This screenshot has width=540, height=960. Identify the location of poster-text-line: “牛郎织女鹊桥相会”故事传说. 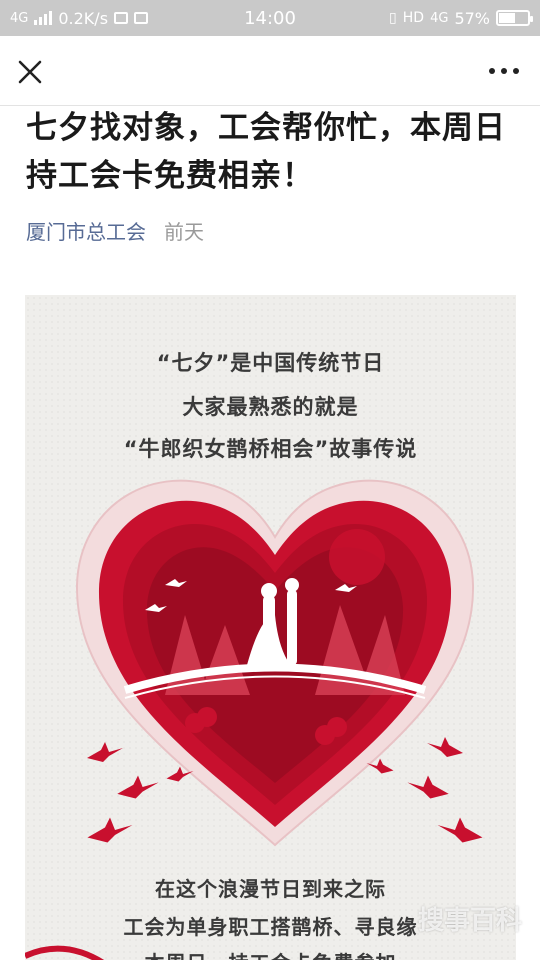
(270, 449).